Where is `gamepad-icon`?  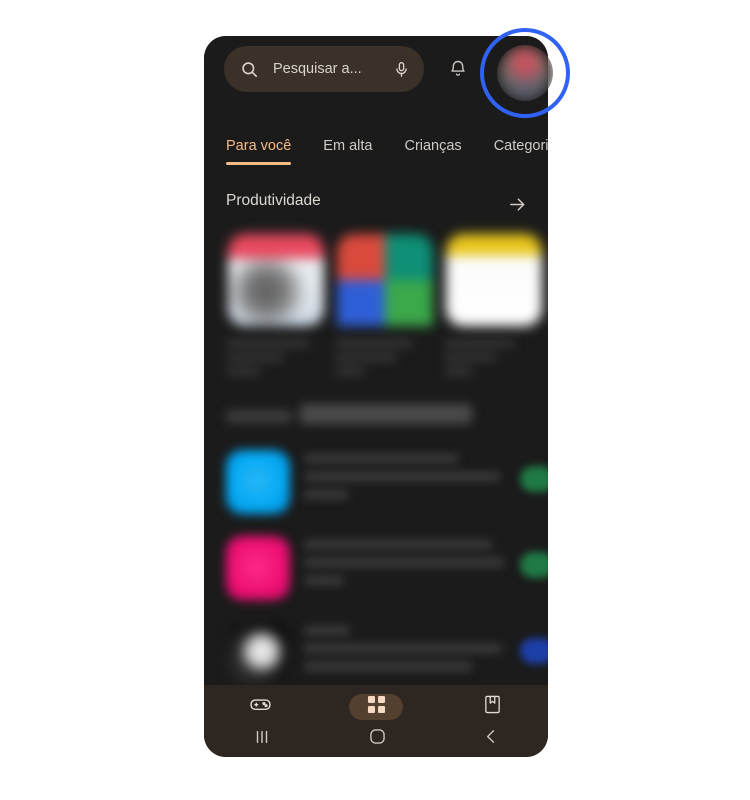
gamepad-icon is located at coordinates (260, 707).